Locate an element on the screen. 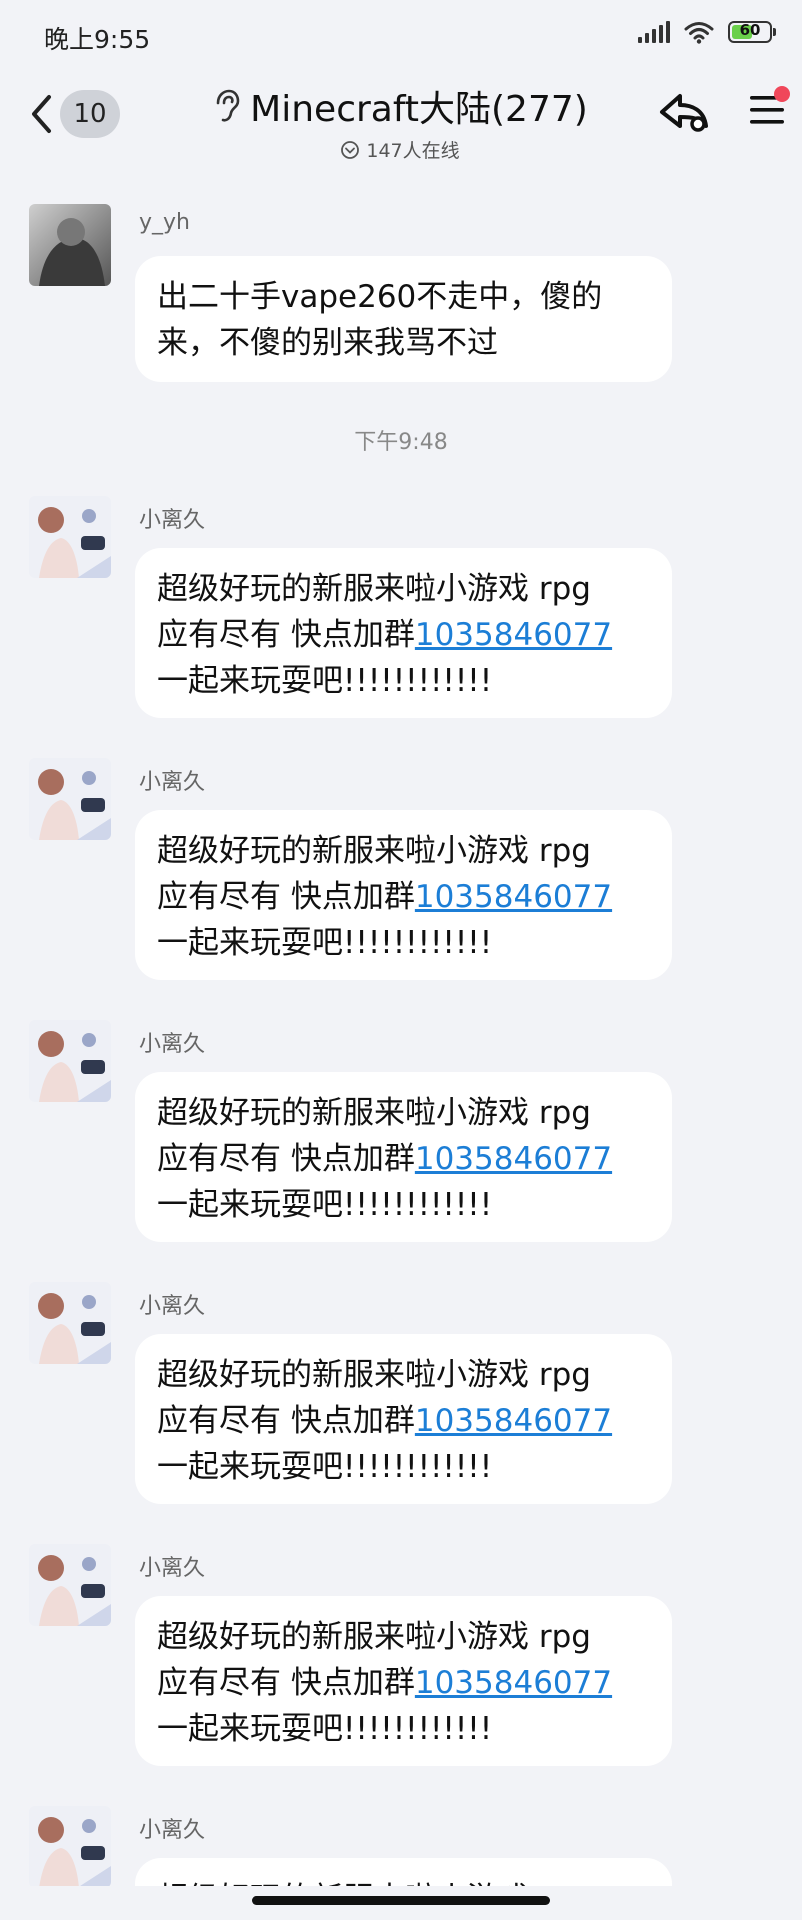  online-status: 147人在线 is located at coordinates (400, 149).